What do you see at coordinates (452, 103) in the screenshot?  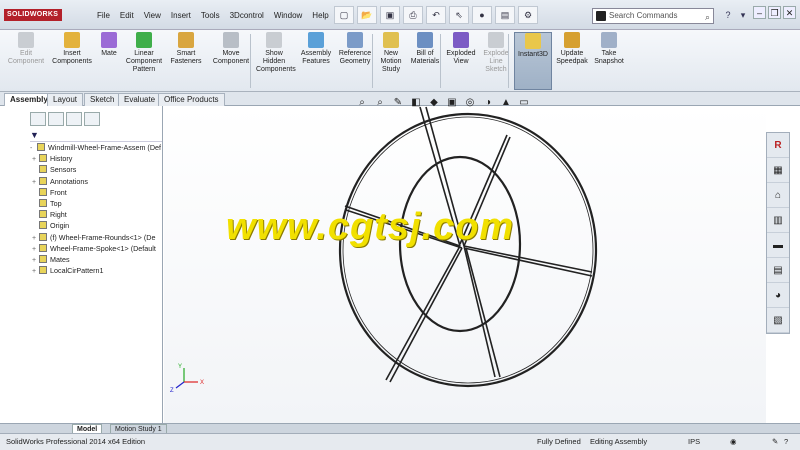 I see `display-style-icon: ▣` at bounding box center [452, 103].